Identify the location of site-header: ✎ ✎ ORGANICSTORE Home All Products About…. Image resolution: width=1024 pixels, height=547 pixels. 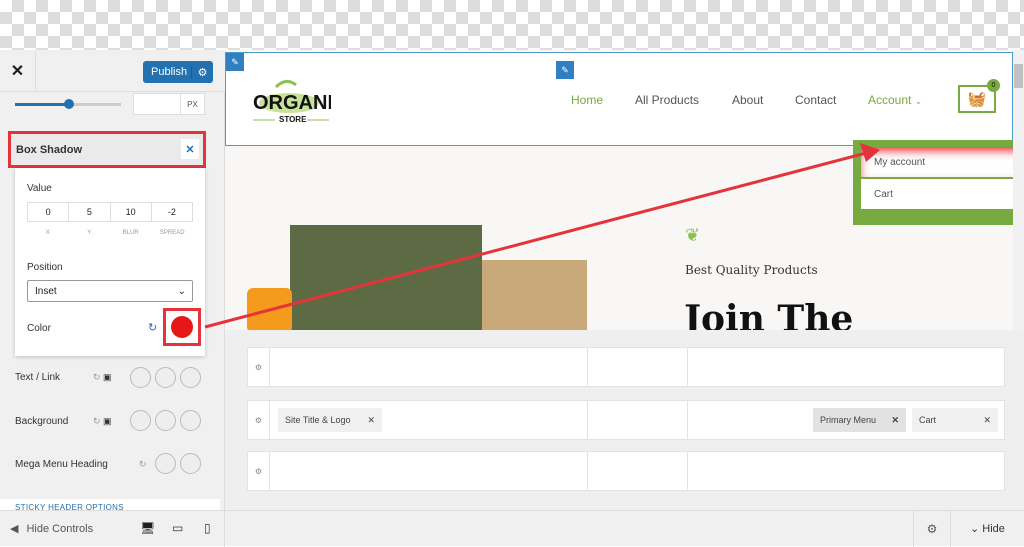
(619, 99).